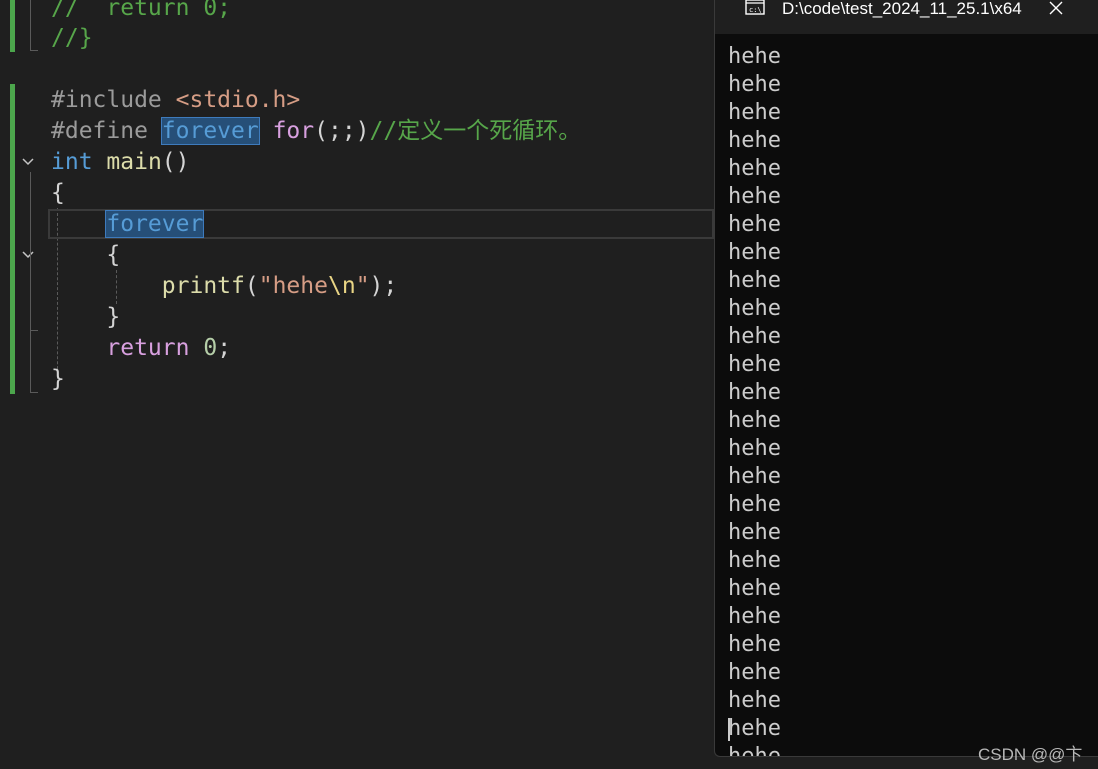  What do you see at coordinates (341, 286) in the screenshot?
I see `code-token: \n` at bounding box center [341, 286].